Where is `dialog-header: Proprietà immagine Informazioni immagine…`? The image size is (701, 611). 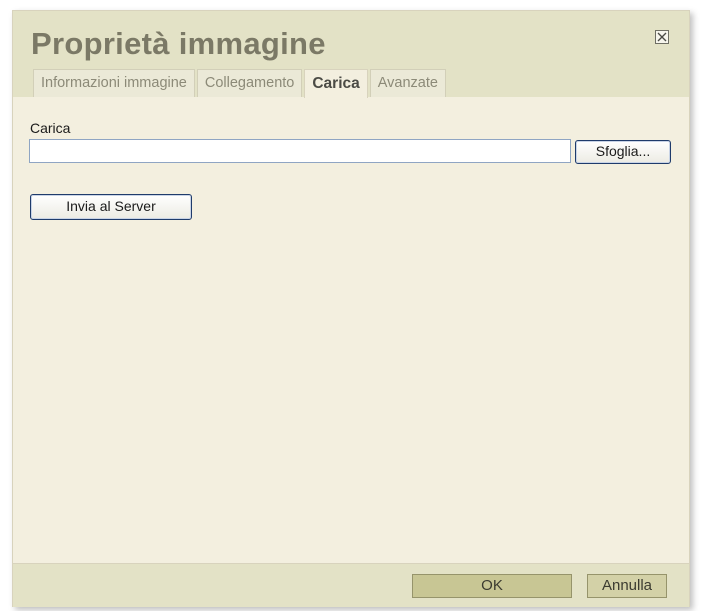 dialog-header: Proprietà immagine Informazioni immagine… is located at coordinates (351, 54).